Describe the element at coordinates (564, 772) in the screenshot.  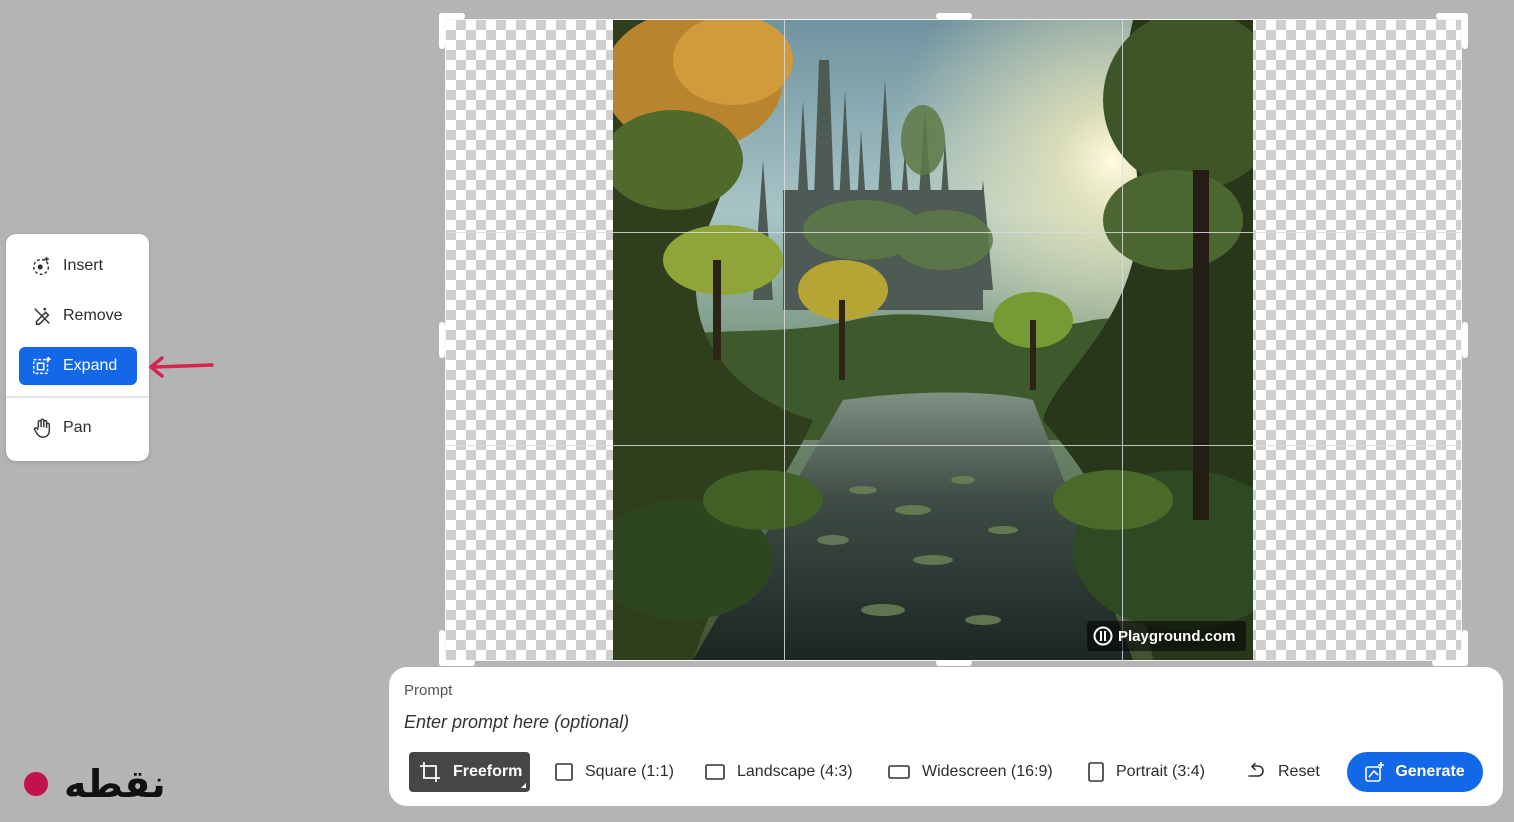
I see `square-icon` at that location.